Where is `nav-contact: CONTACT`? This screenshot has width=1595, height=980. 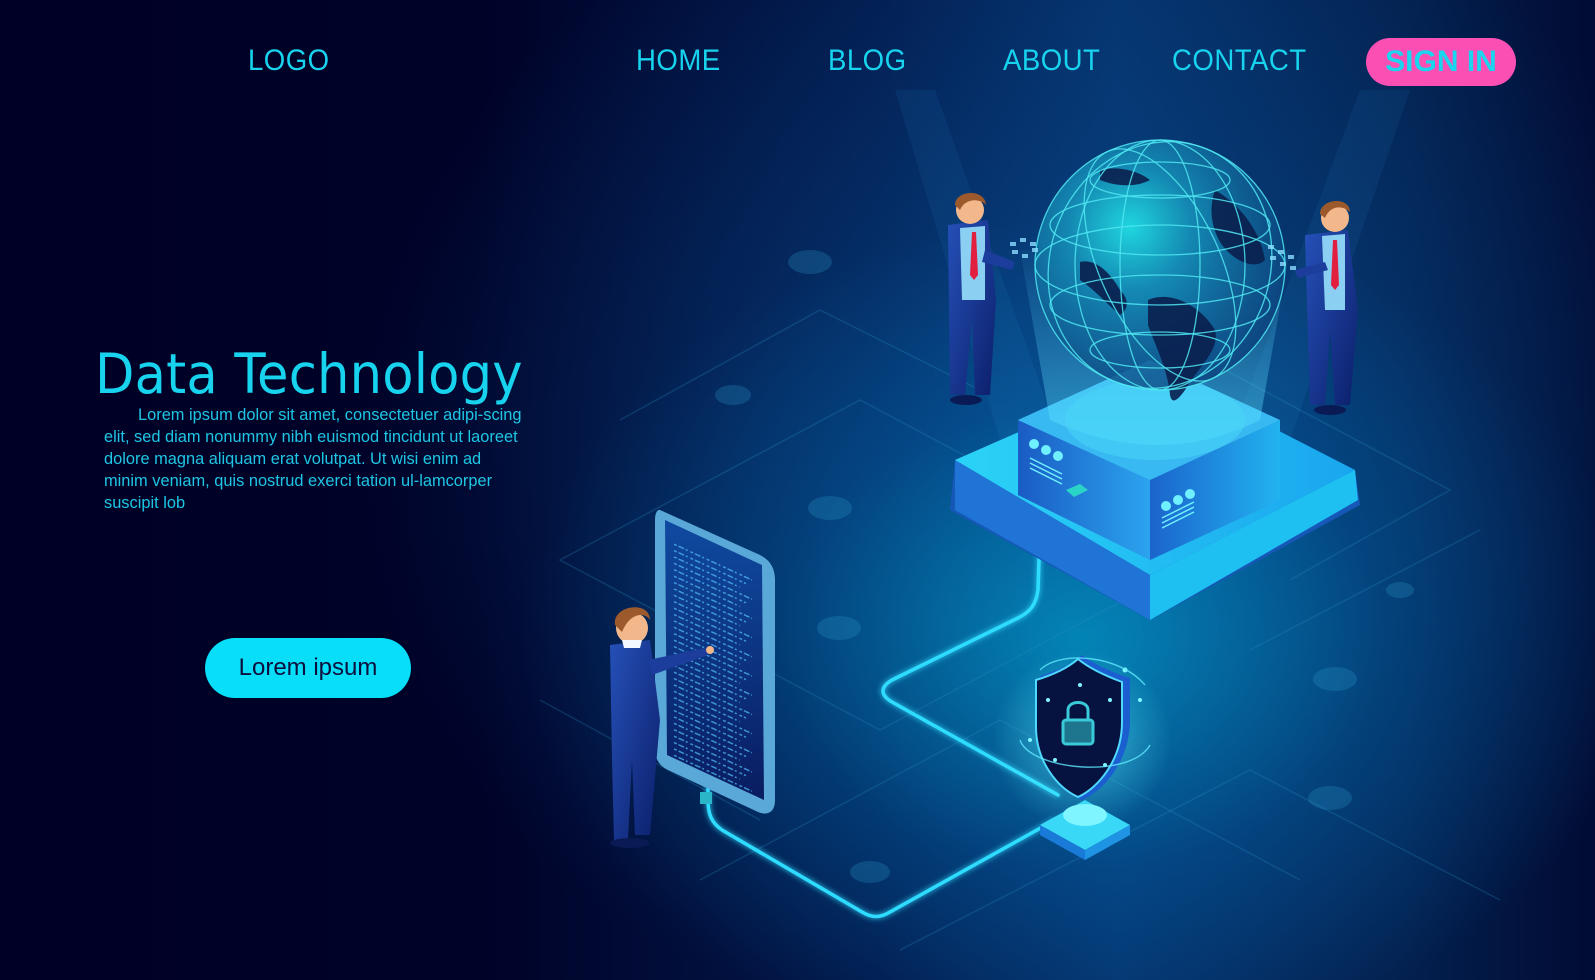 nav-contact: CONTACT is located at coordinates (1239, 61).